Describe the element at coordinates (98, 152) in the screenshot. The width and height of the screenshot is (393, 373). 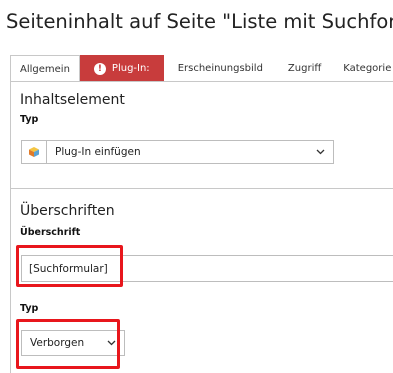
I see `select-value: Plug-In einfügen` at that location.